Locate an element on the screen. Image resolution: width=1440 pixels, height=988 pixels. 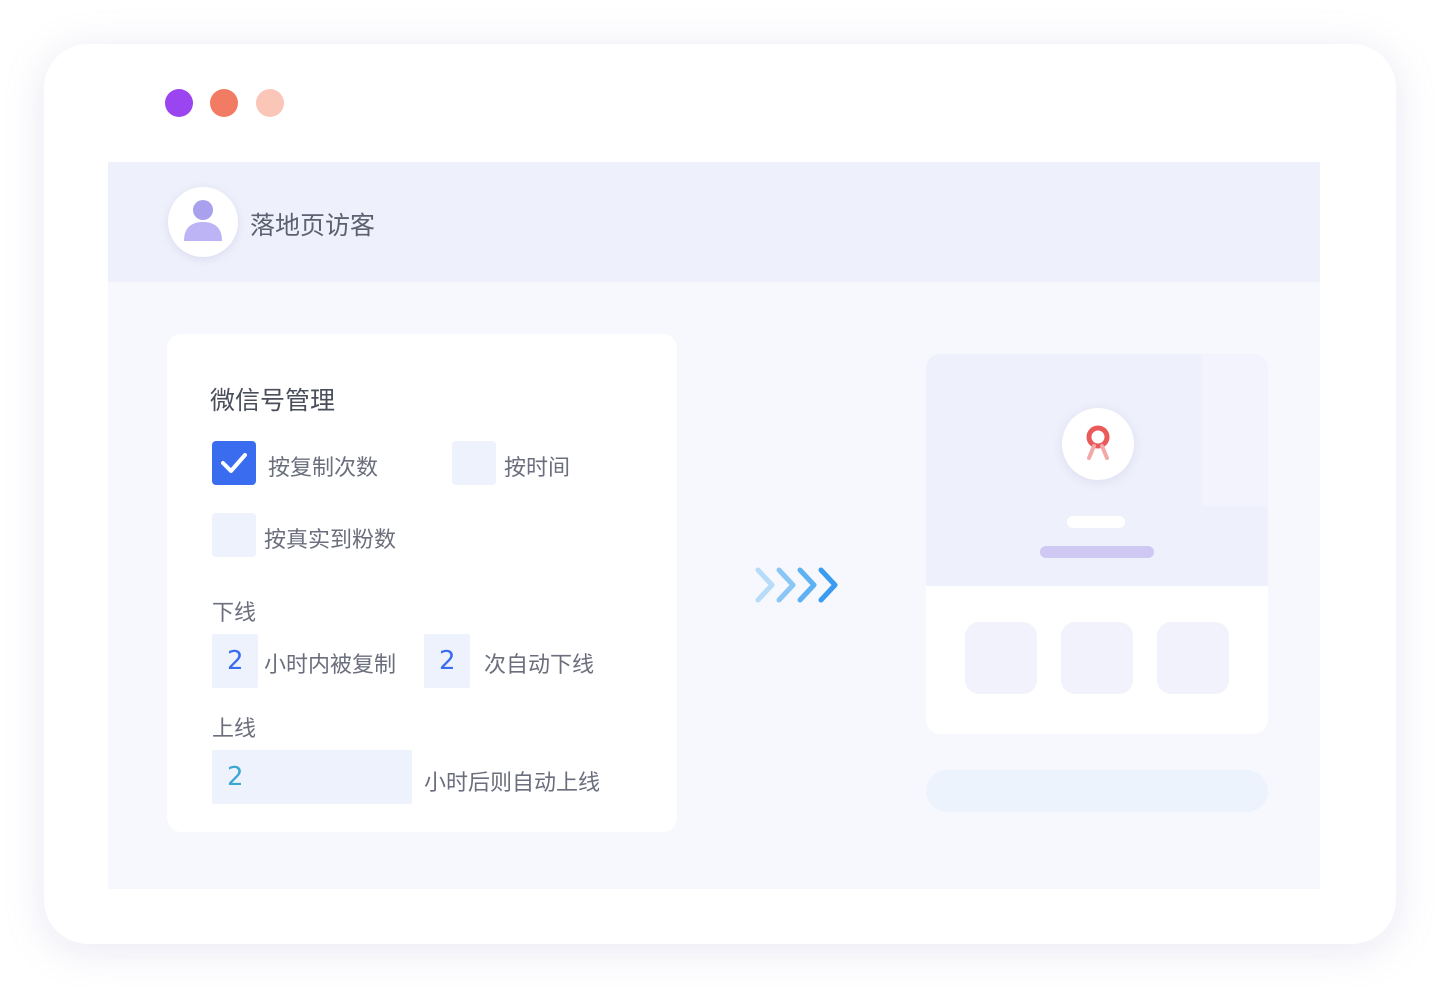
window-dot-peach is located at coordinates (270, 103).